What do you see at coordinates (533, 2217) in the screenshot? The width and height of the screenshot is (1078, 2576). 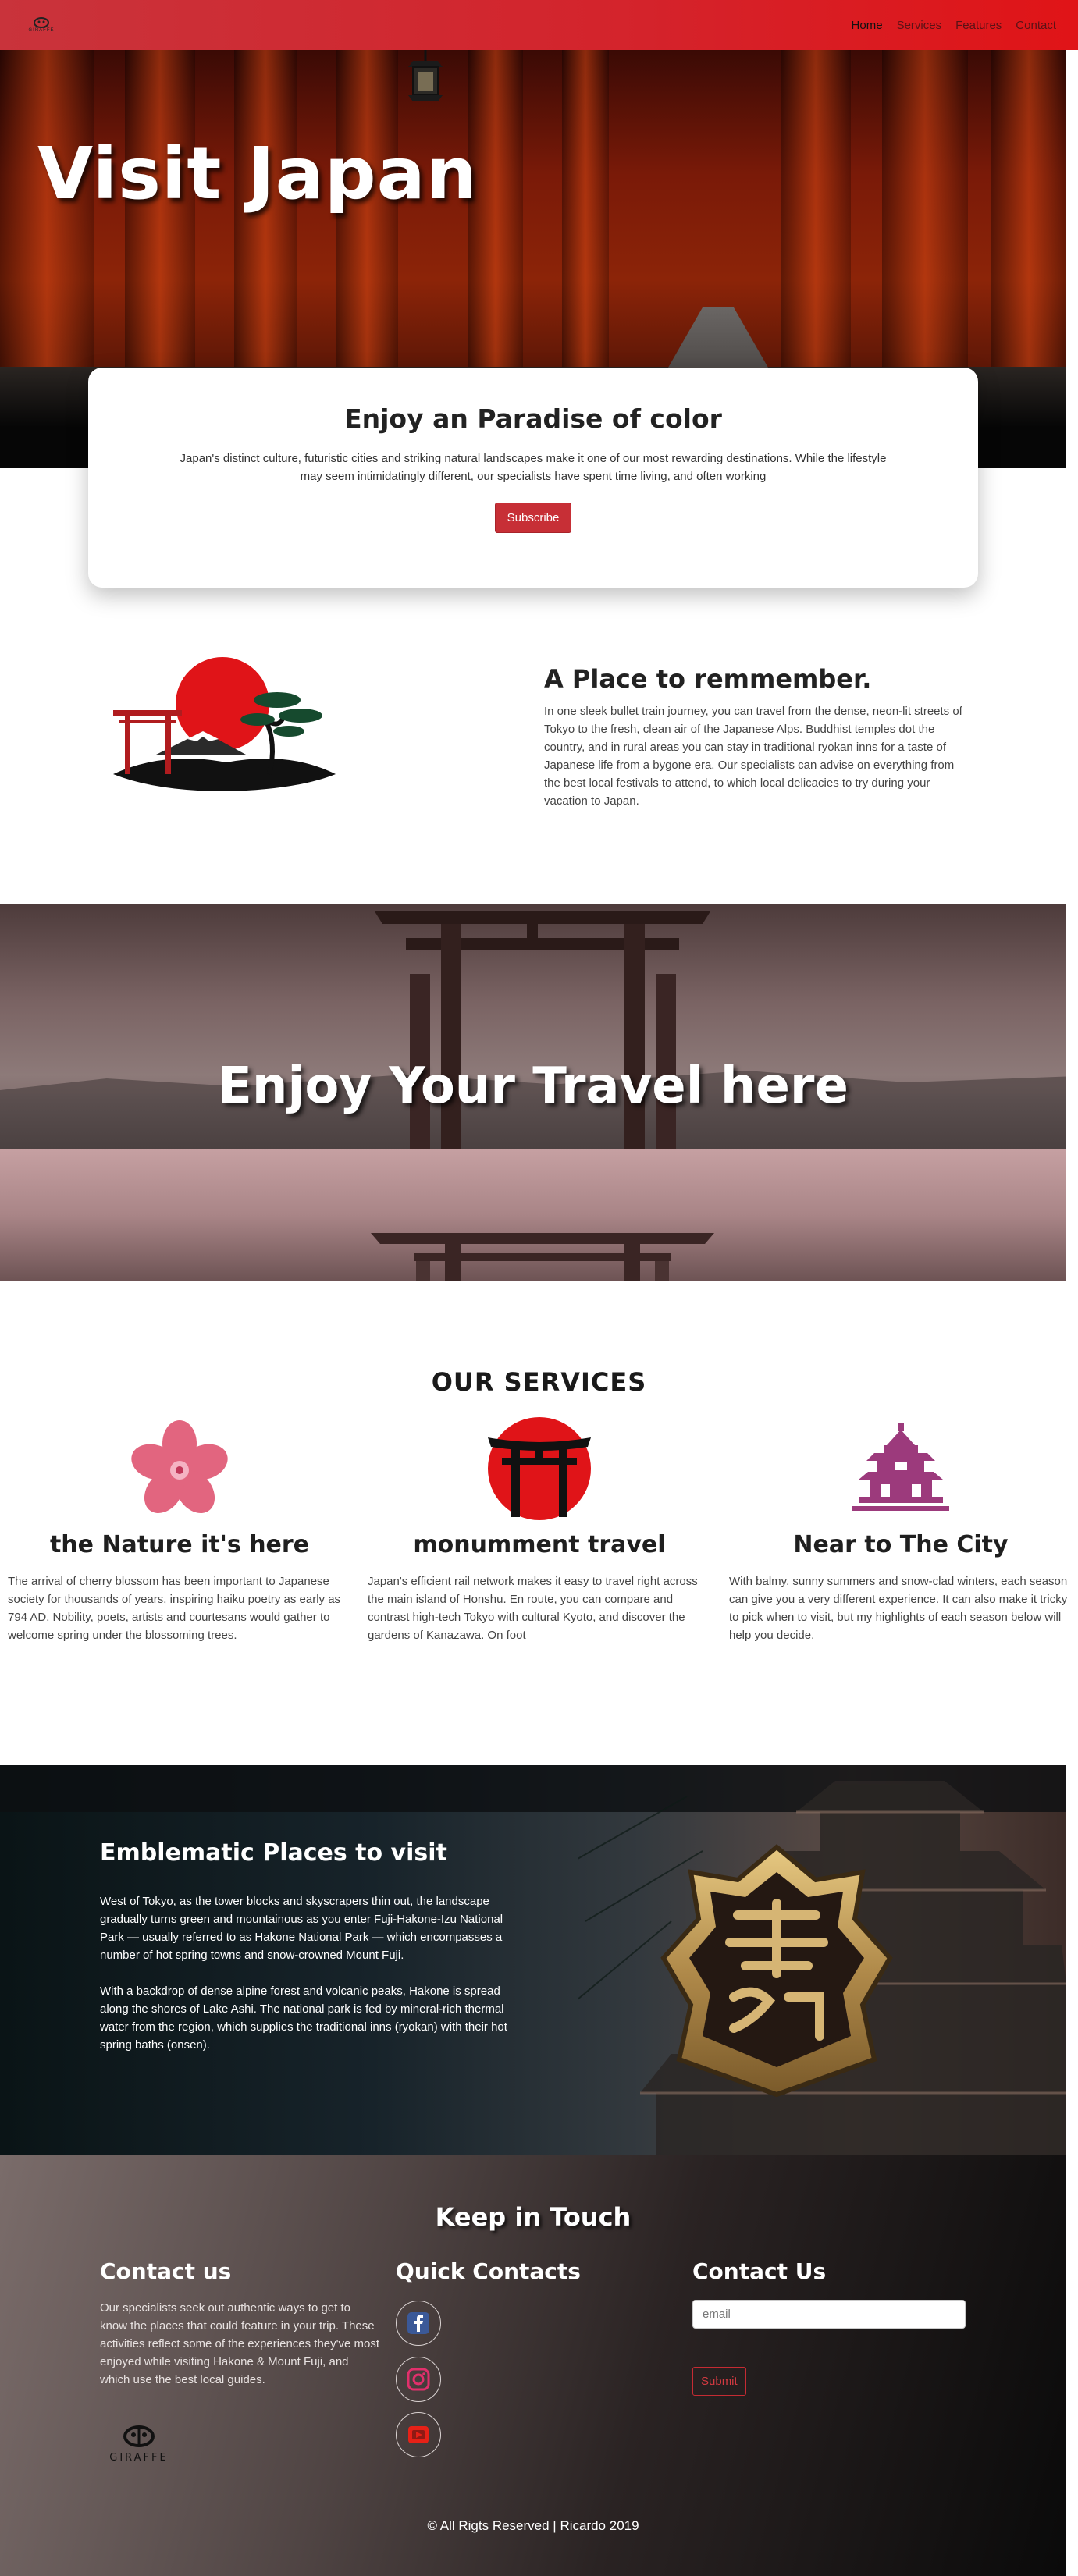 I see `footer-title: Keep in Touch` at bounding box center [533, 2217].